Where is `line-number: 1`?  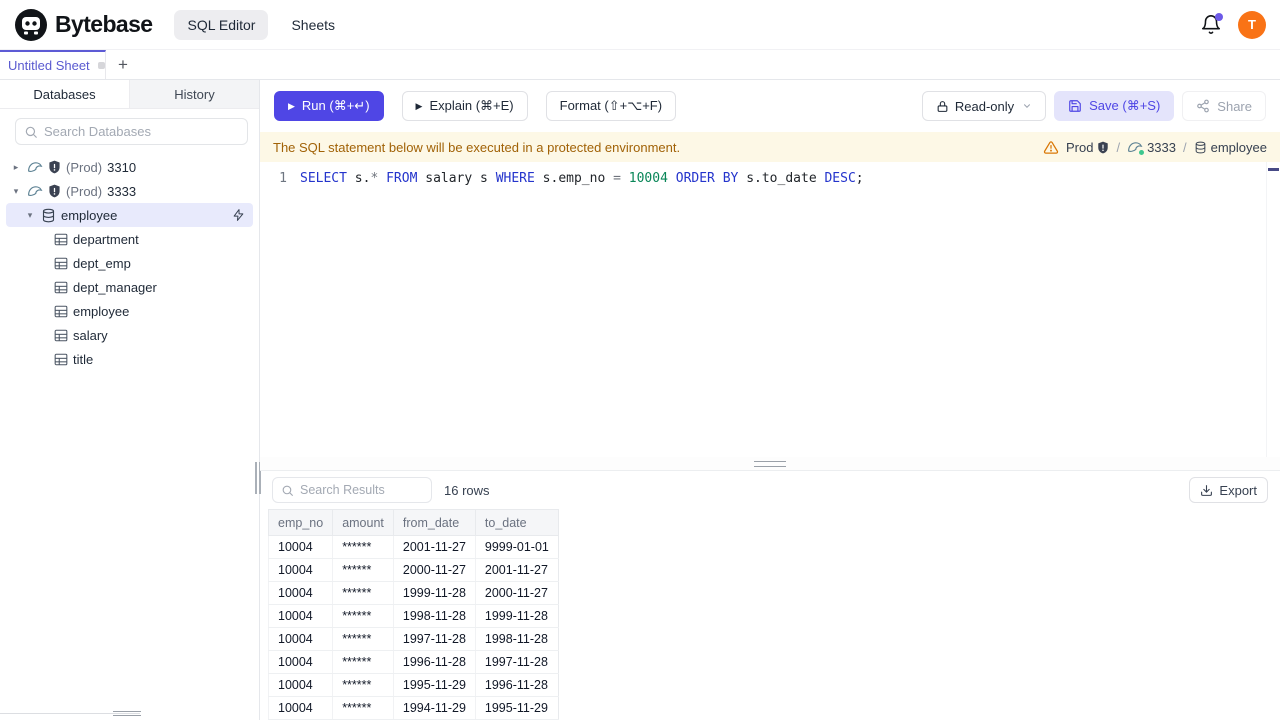 line-number: 1 is located at coordinates (283, 178).